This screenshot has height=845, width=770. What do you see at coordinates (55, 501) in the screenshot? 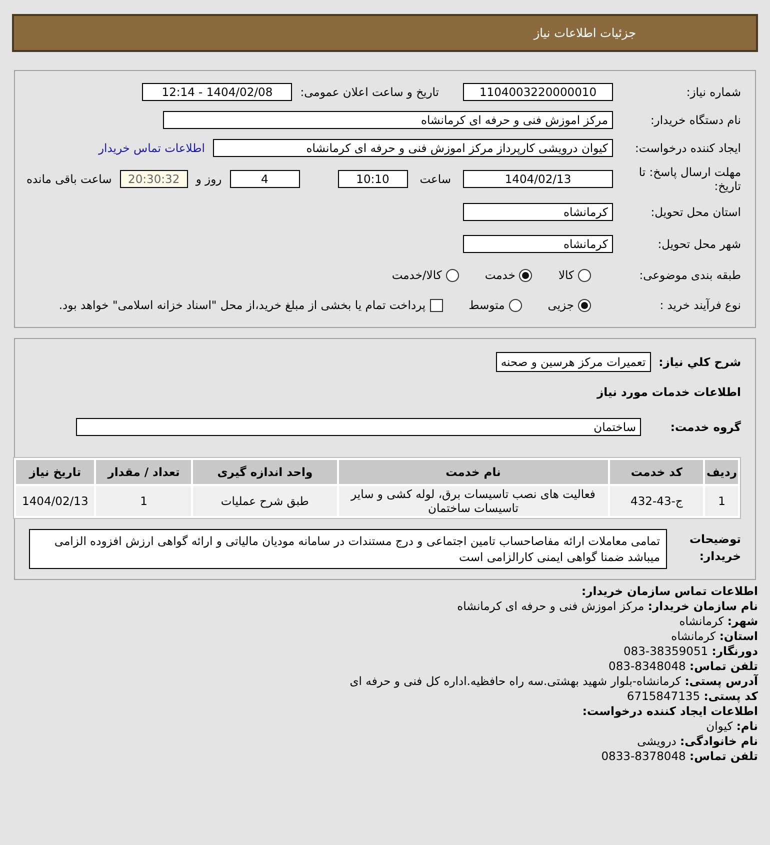
I see `table-cell: 1404/02/13` at bounding box center [55, 501].